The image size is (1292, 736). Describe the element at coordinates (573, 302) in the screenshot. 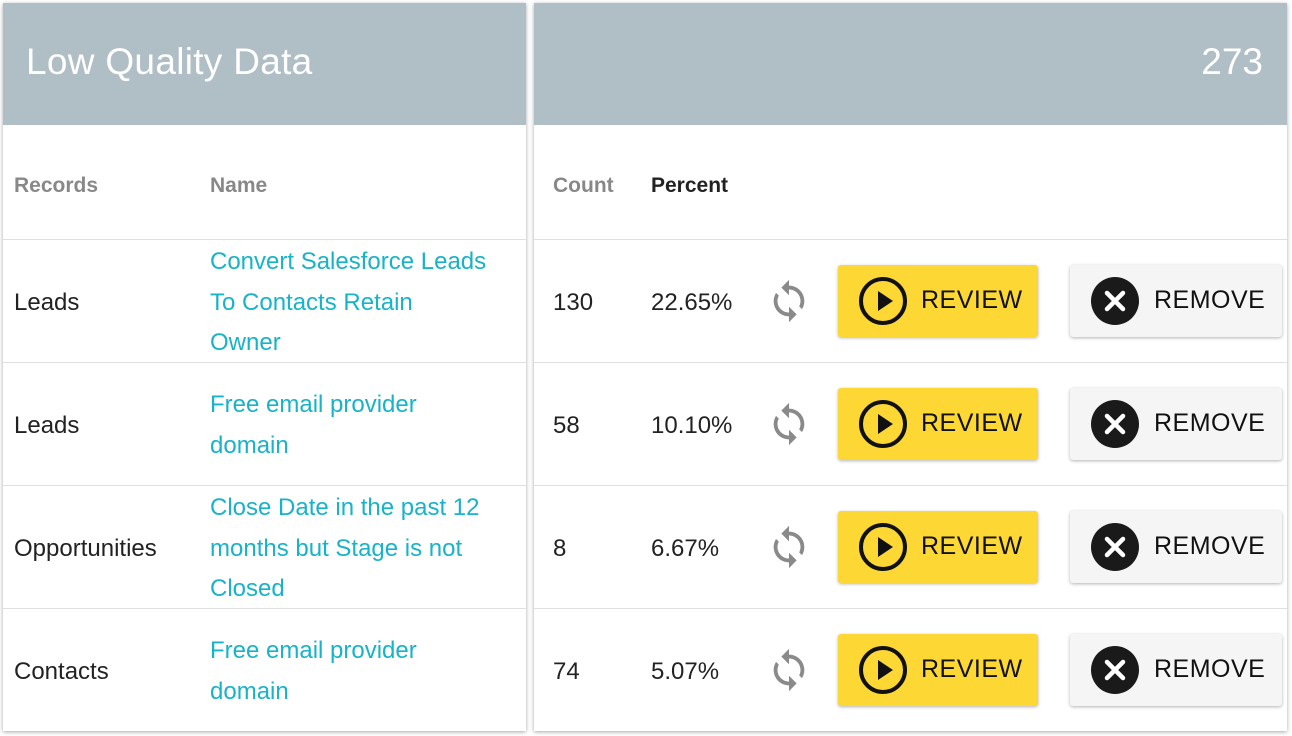

I see `record-count: 130` at that location.